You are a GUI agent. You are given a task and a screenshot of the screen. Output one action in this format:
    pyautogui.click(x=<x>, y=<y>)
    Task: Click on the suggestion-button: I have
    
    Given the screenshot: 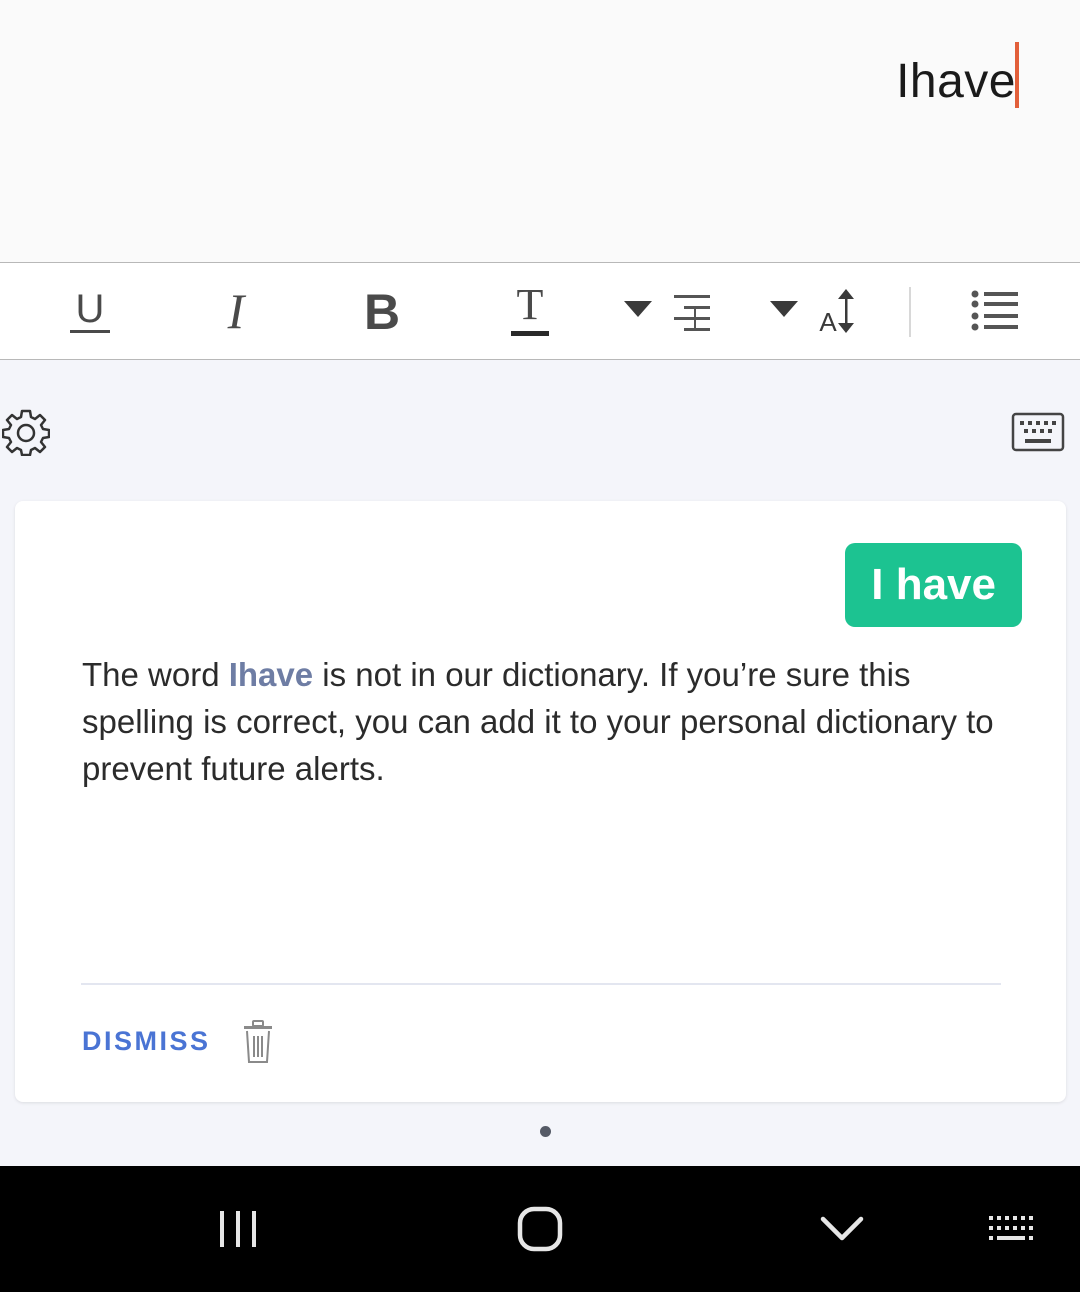 What is the action you would take?
    pyautogui.click(x=933, y=585)
    